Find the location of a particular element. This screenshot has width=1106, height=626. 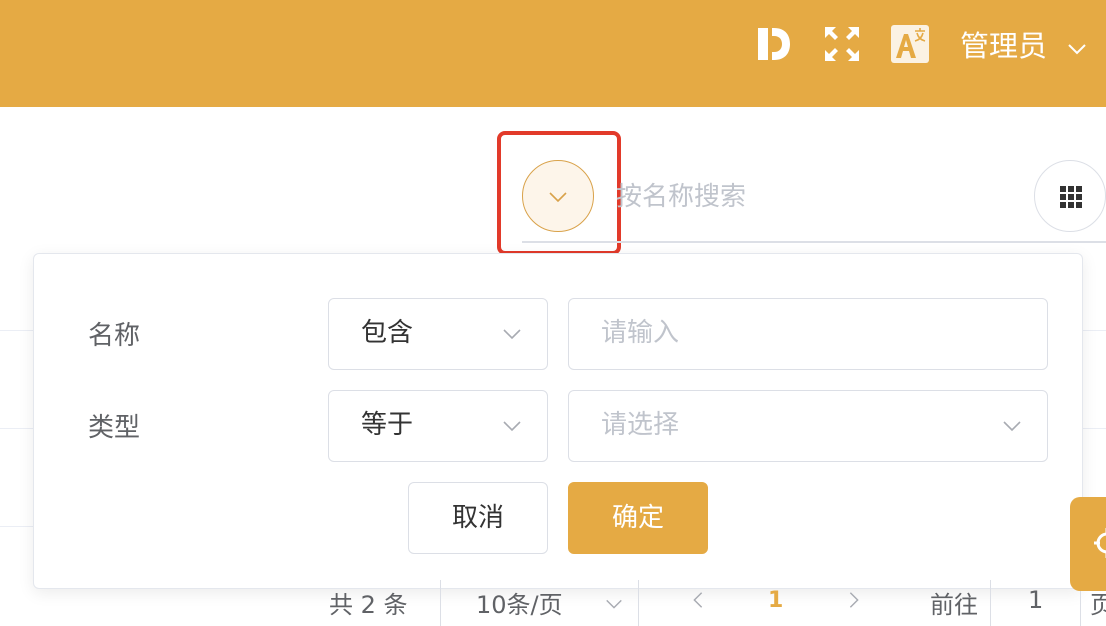

doc-d-icon is located at coordinates (774, 44).